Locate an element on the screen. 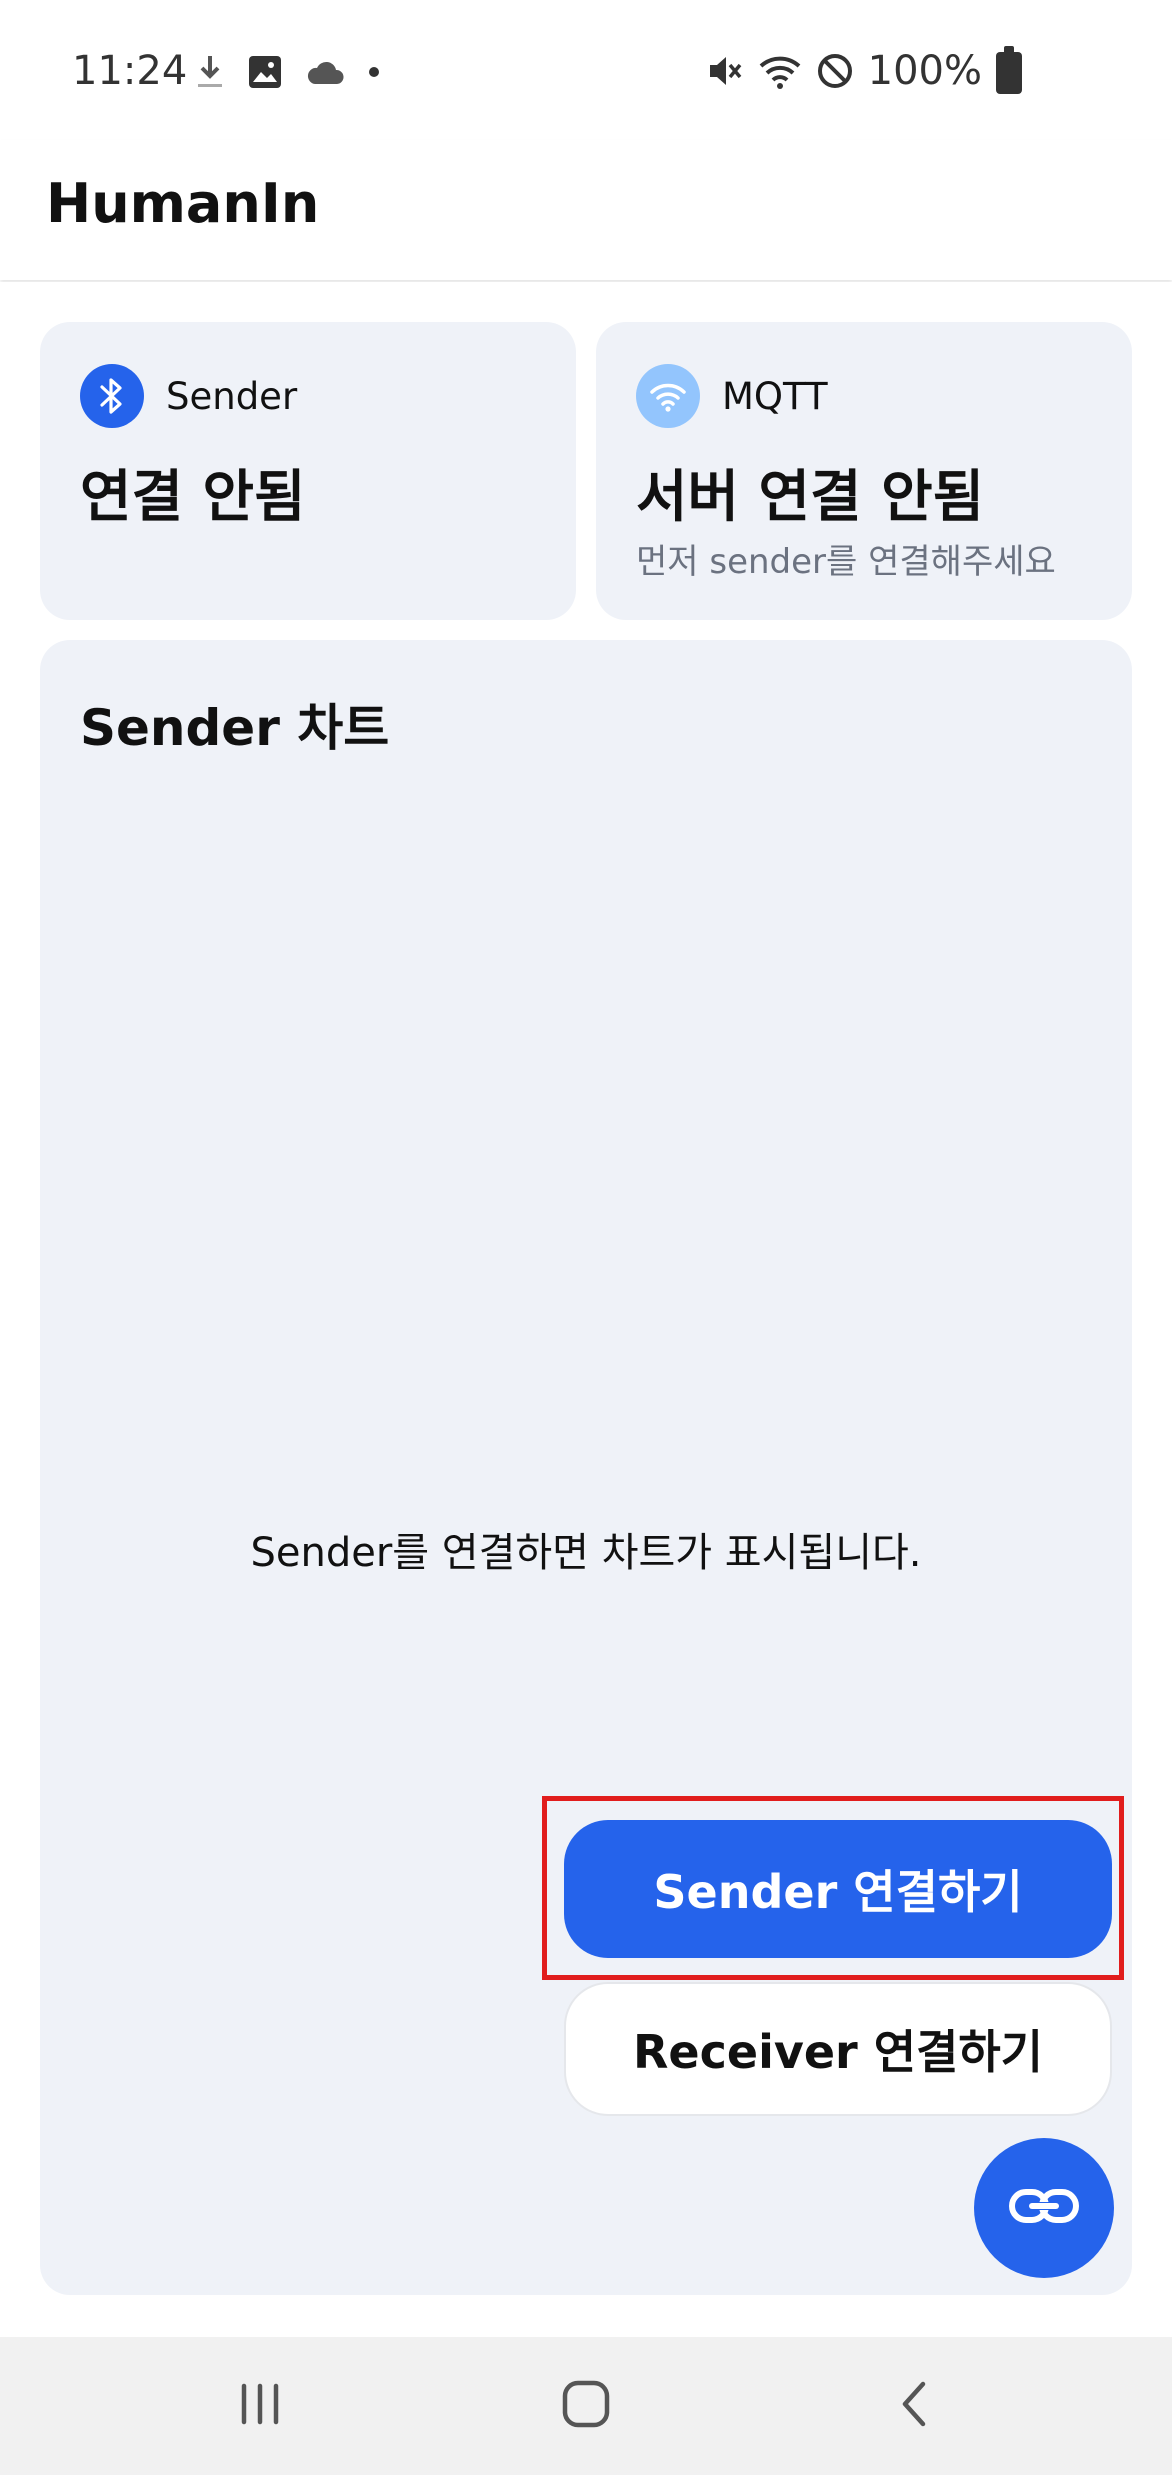  cloud-icon is located at coordinates (325, 72).